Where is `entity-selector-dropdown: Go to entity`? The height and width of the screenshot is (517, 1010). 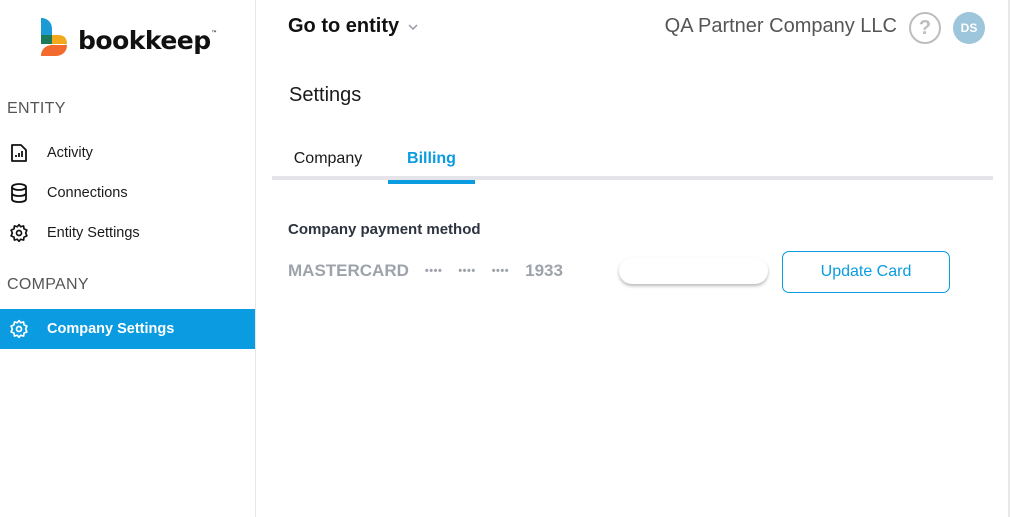 entity-selector-dropdown: Go to entity is located at coordinates (353, 26).